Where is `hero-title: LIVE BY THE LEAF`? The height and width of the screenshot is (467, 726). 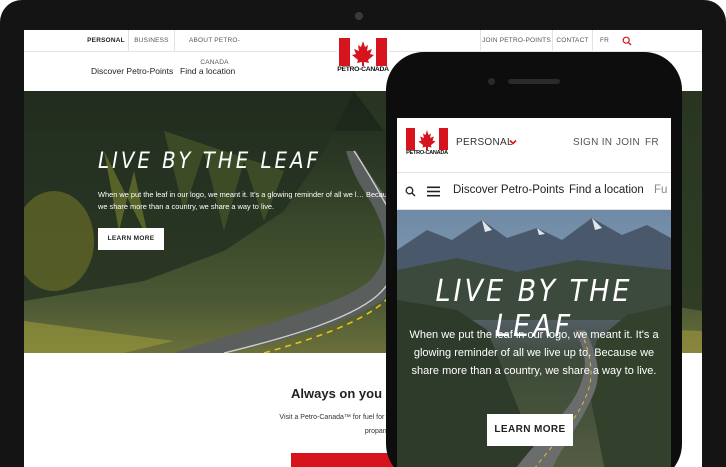
hero-title: LIVE BY THE LEAF is located at coordinates (209, 161).